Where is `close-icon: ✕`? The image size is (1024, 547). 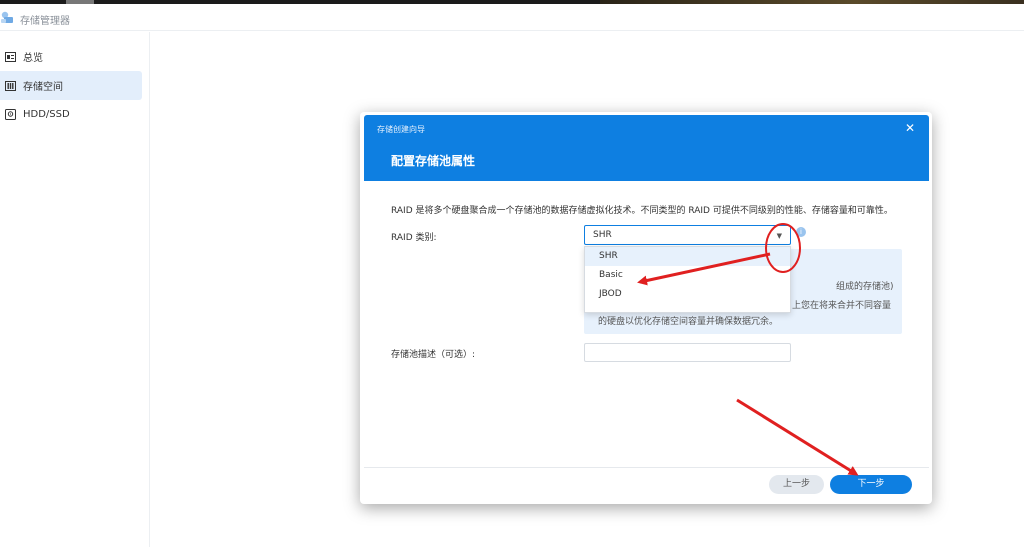 close-icon: ✕ is located at coordinates (910, 128).